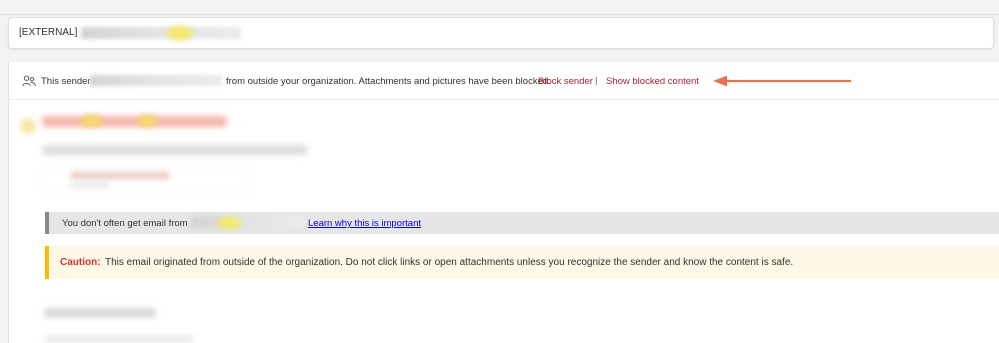 The height and width of the screenshot is (343, 999). I want to click on block-sender-link: Block sender, so click(565, 81).